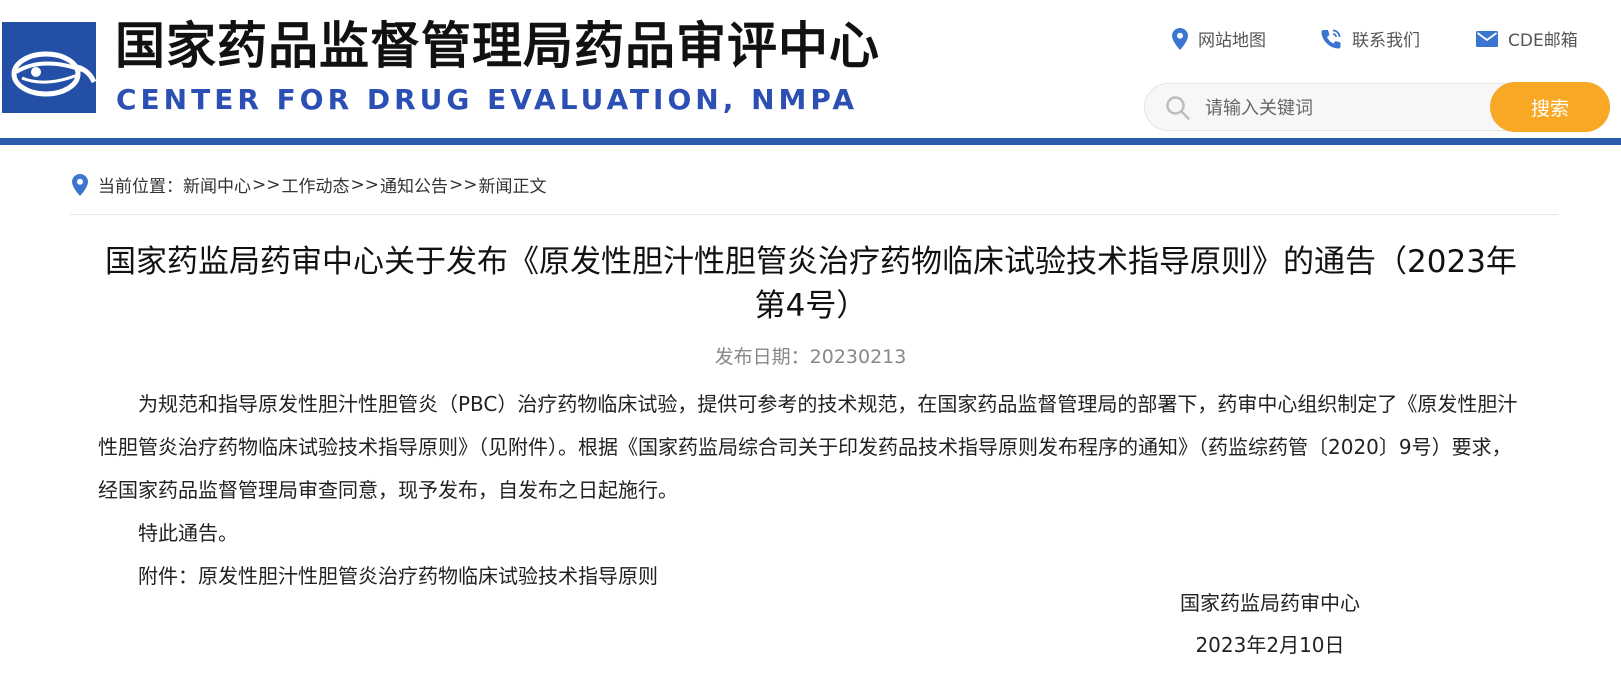 The width and height of the screenshot is (1621, 694). I want to click on breadcrumb-notices: 通知公告, so click(414, 184).